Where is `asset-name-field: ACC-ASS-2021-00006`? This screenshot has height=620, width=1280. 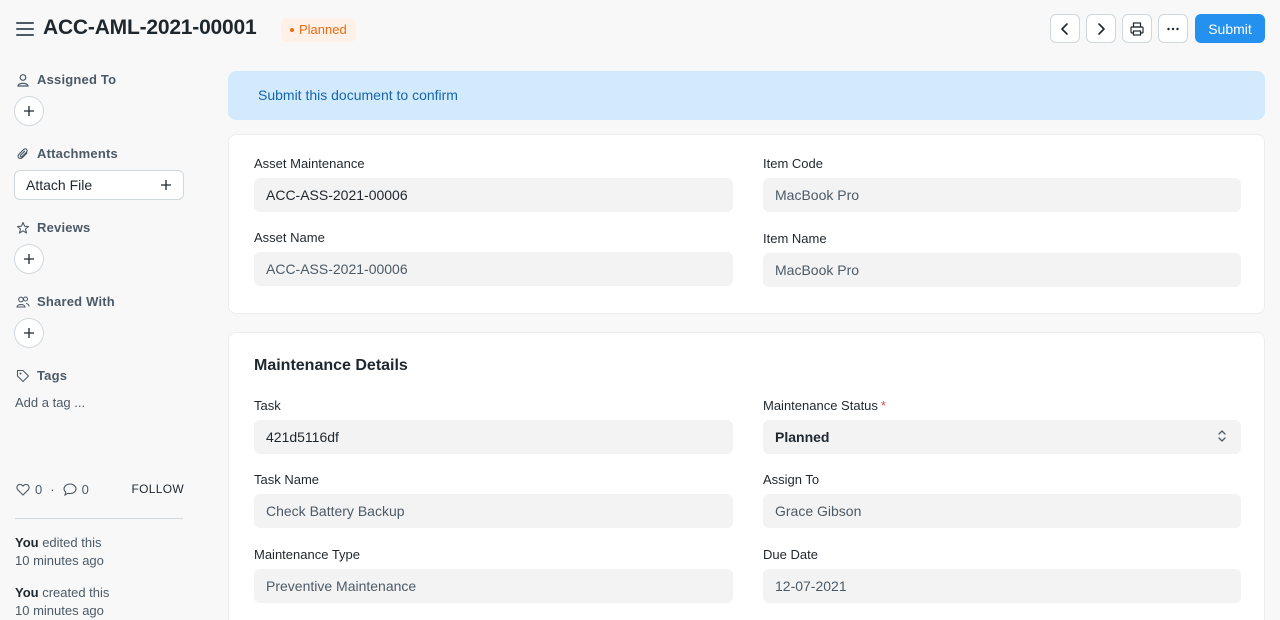
asset-name-field: ACC-ASS-2021-00006 is located at coordinates (493, 269).